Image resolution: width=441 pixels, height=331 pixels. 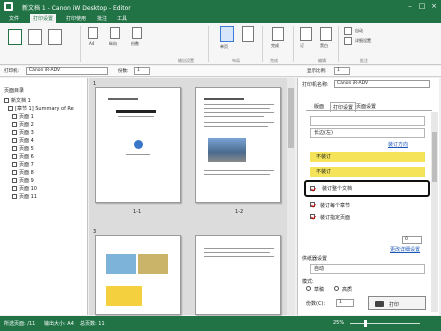 I want to click on menu-tools: 工具, so click(x=122, y=18).